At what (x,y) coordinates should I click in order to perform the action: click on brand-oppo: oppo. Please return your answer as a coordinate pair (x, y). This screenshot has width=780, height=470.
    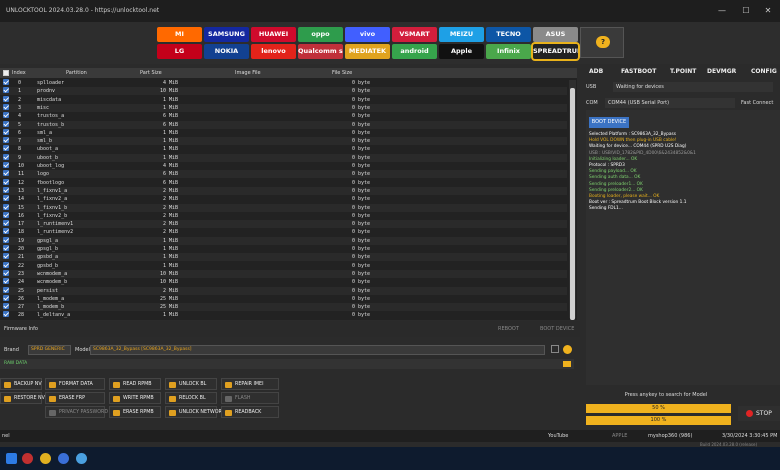
    Looking at the image, I should click on (320, 34).